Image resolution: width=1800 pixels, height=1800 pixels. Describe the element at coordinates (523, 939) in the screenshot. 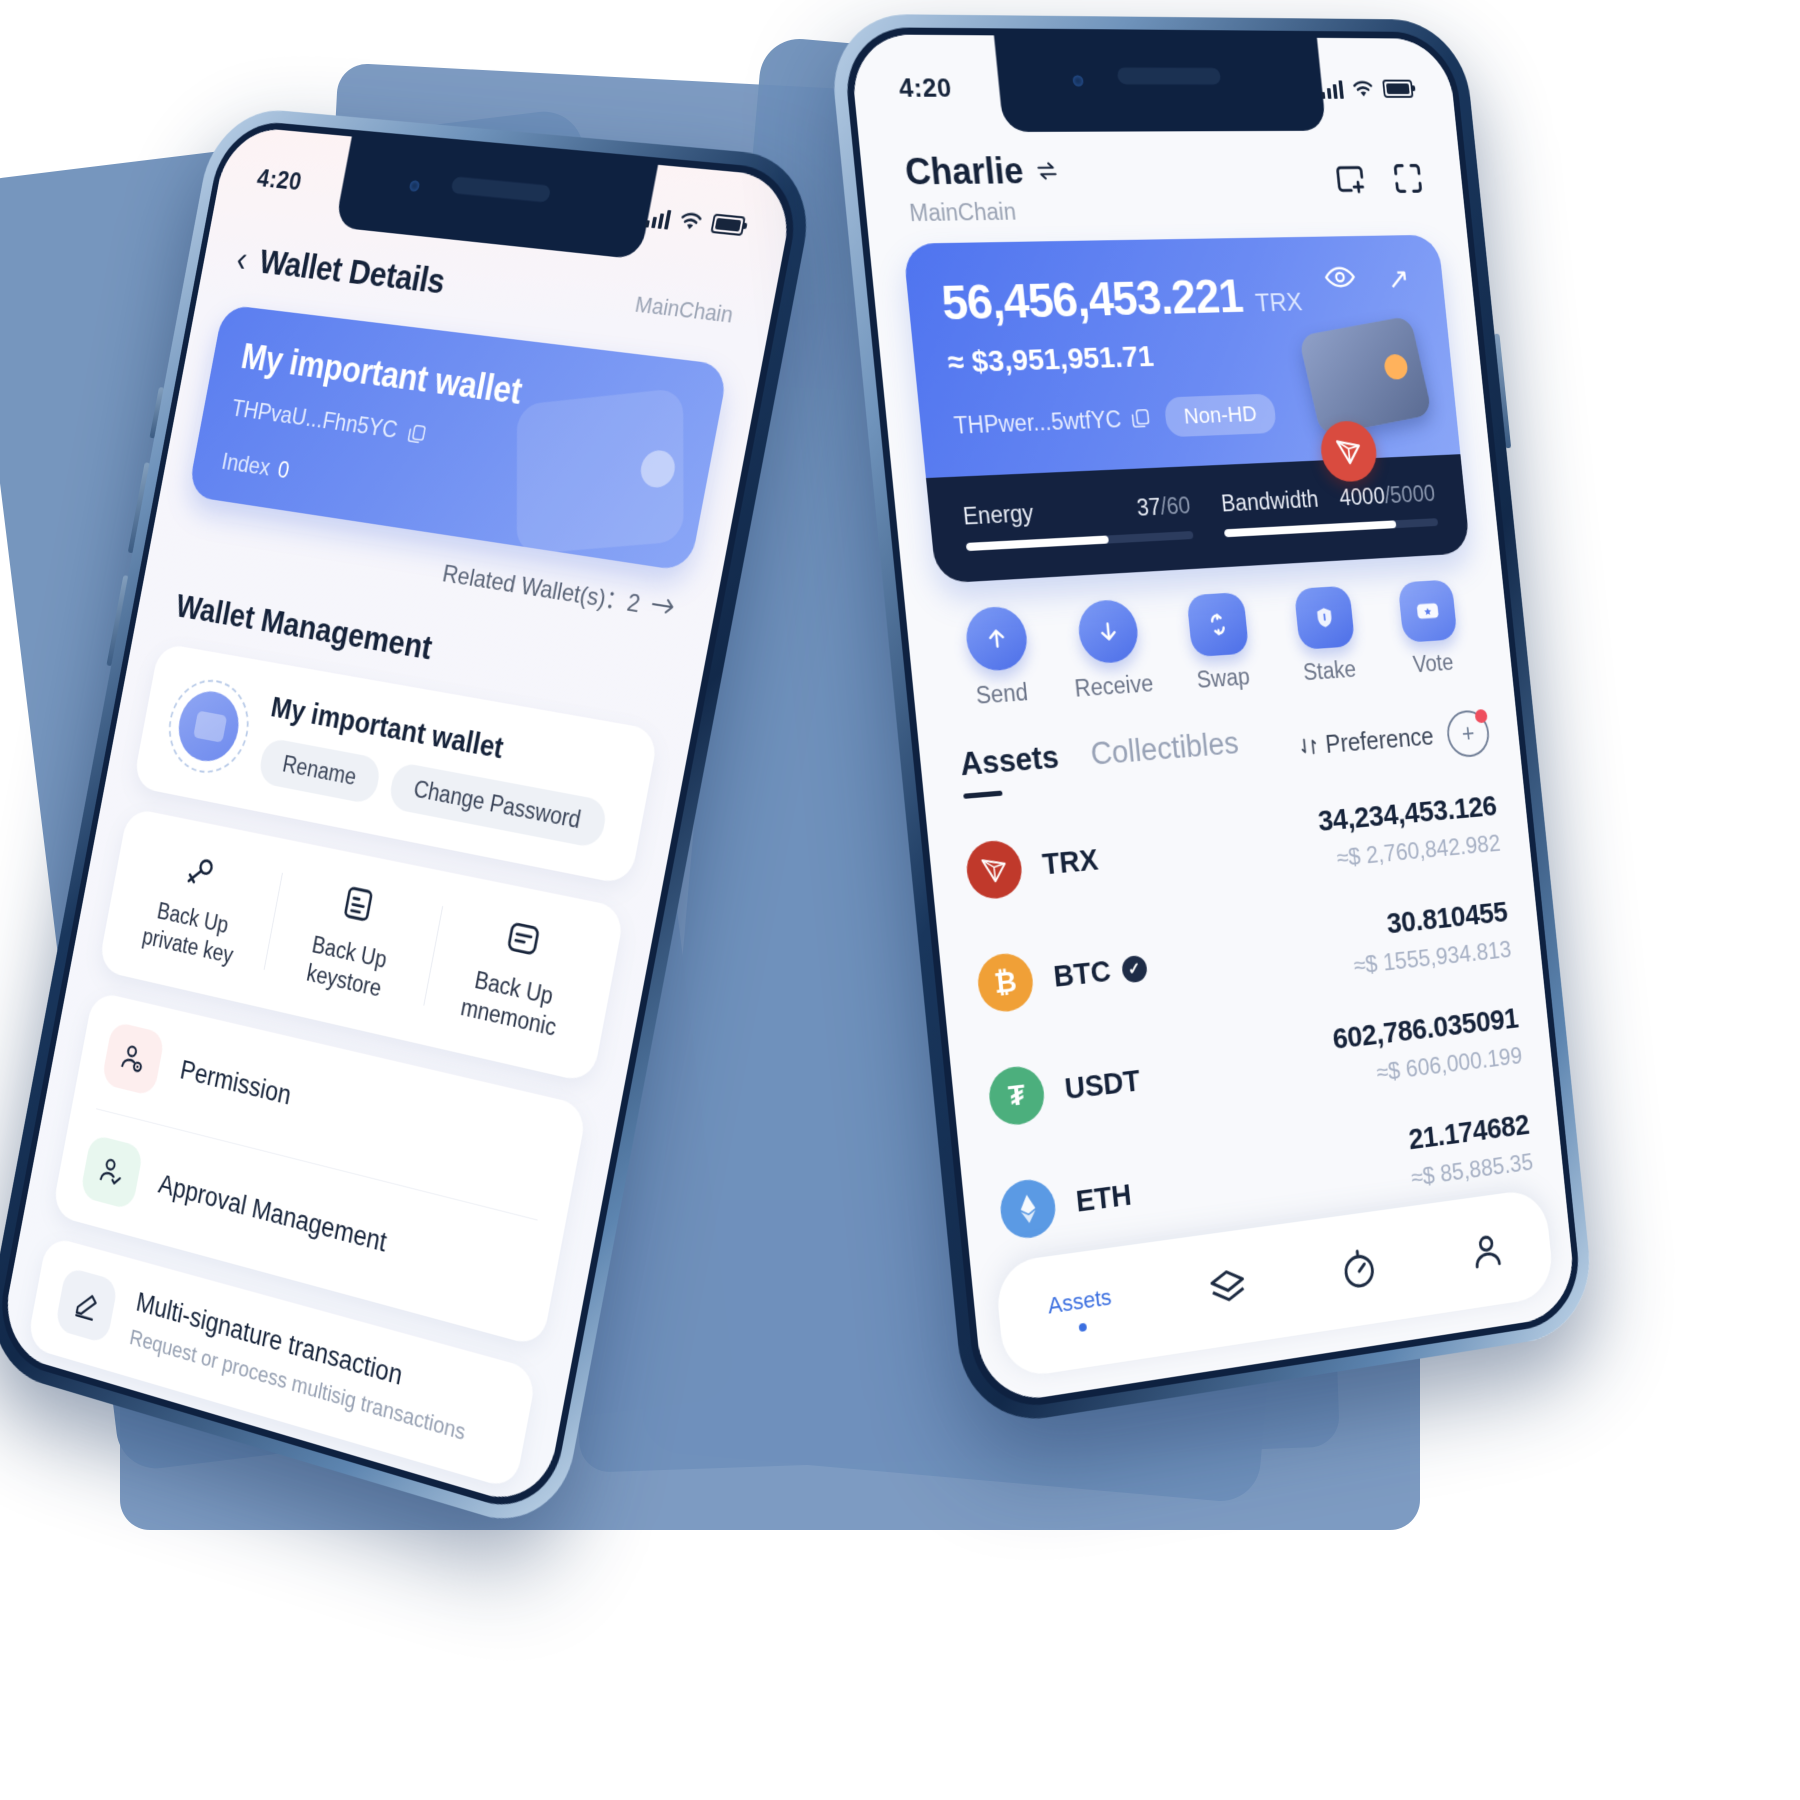

I see `mnemonic-icon` at that location.